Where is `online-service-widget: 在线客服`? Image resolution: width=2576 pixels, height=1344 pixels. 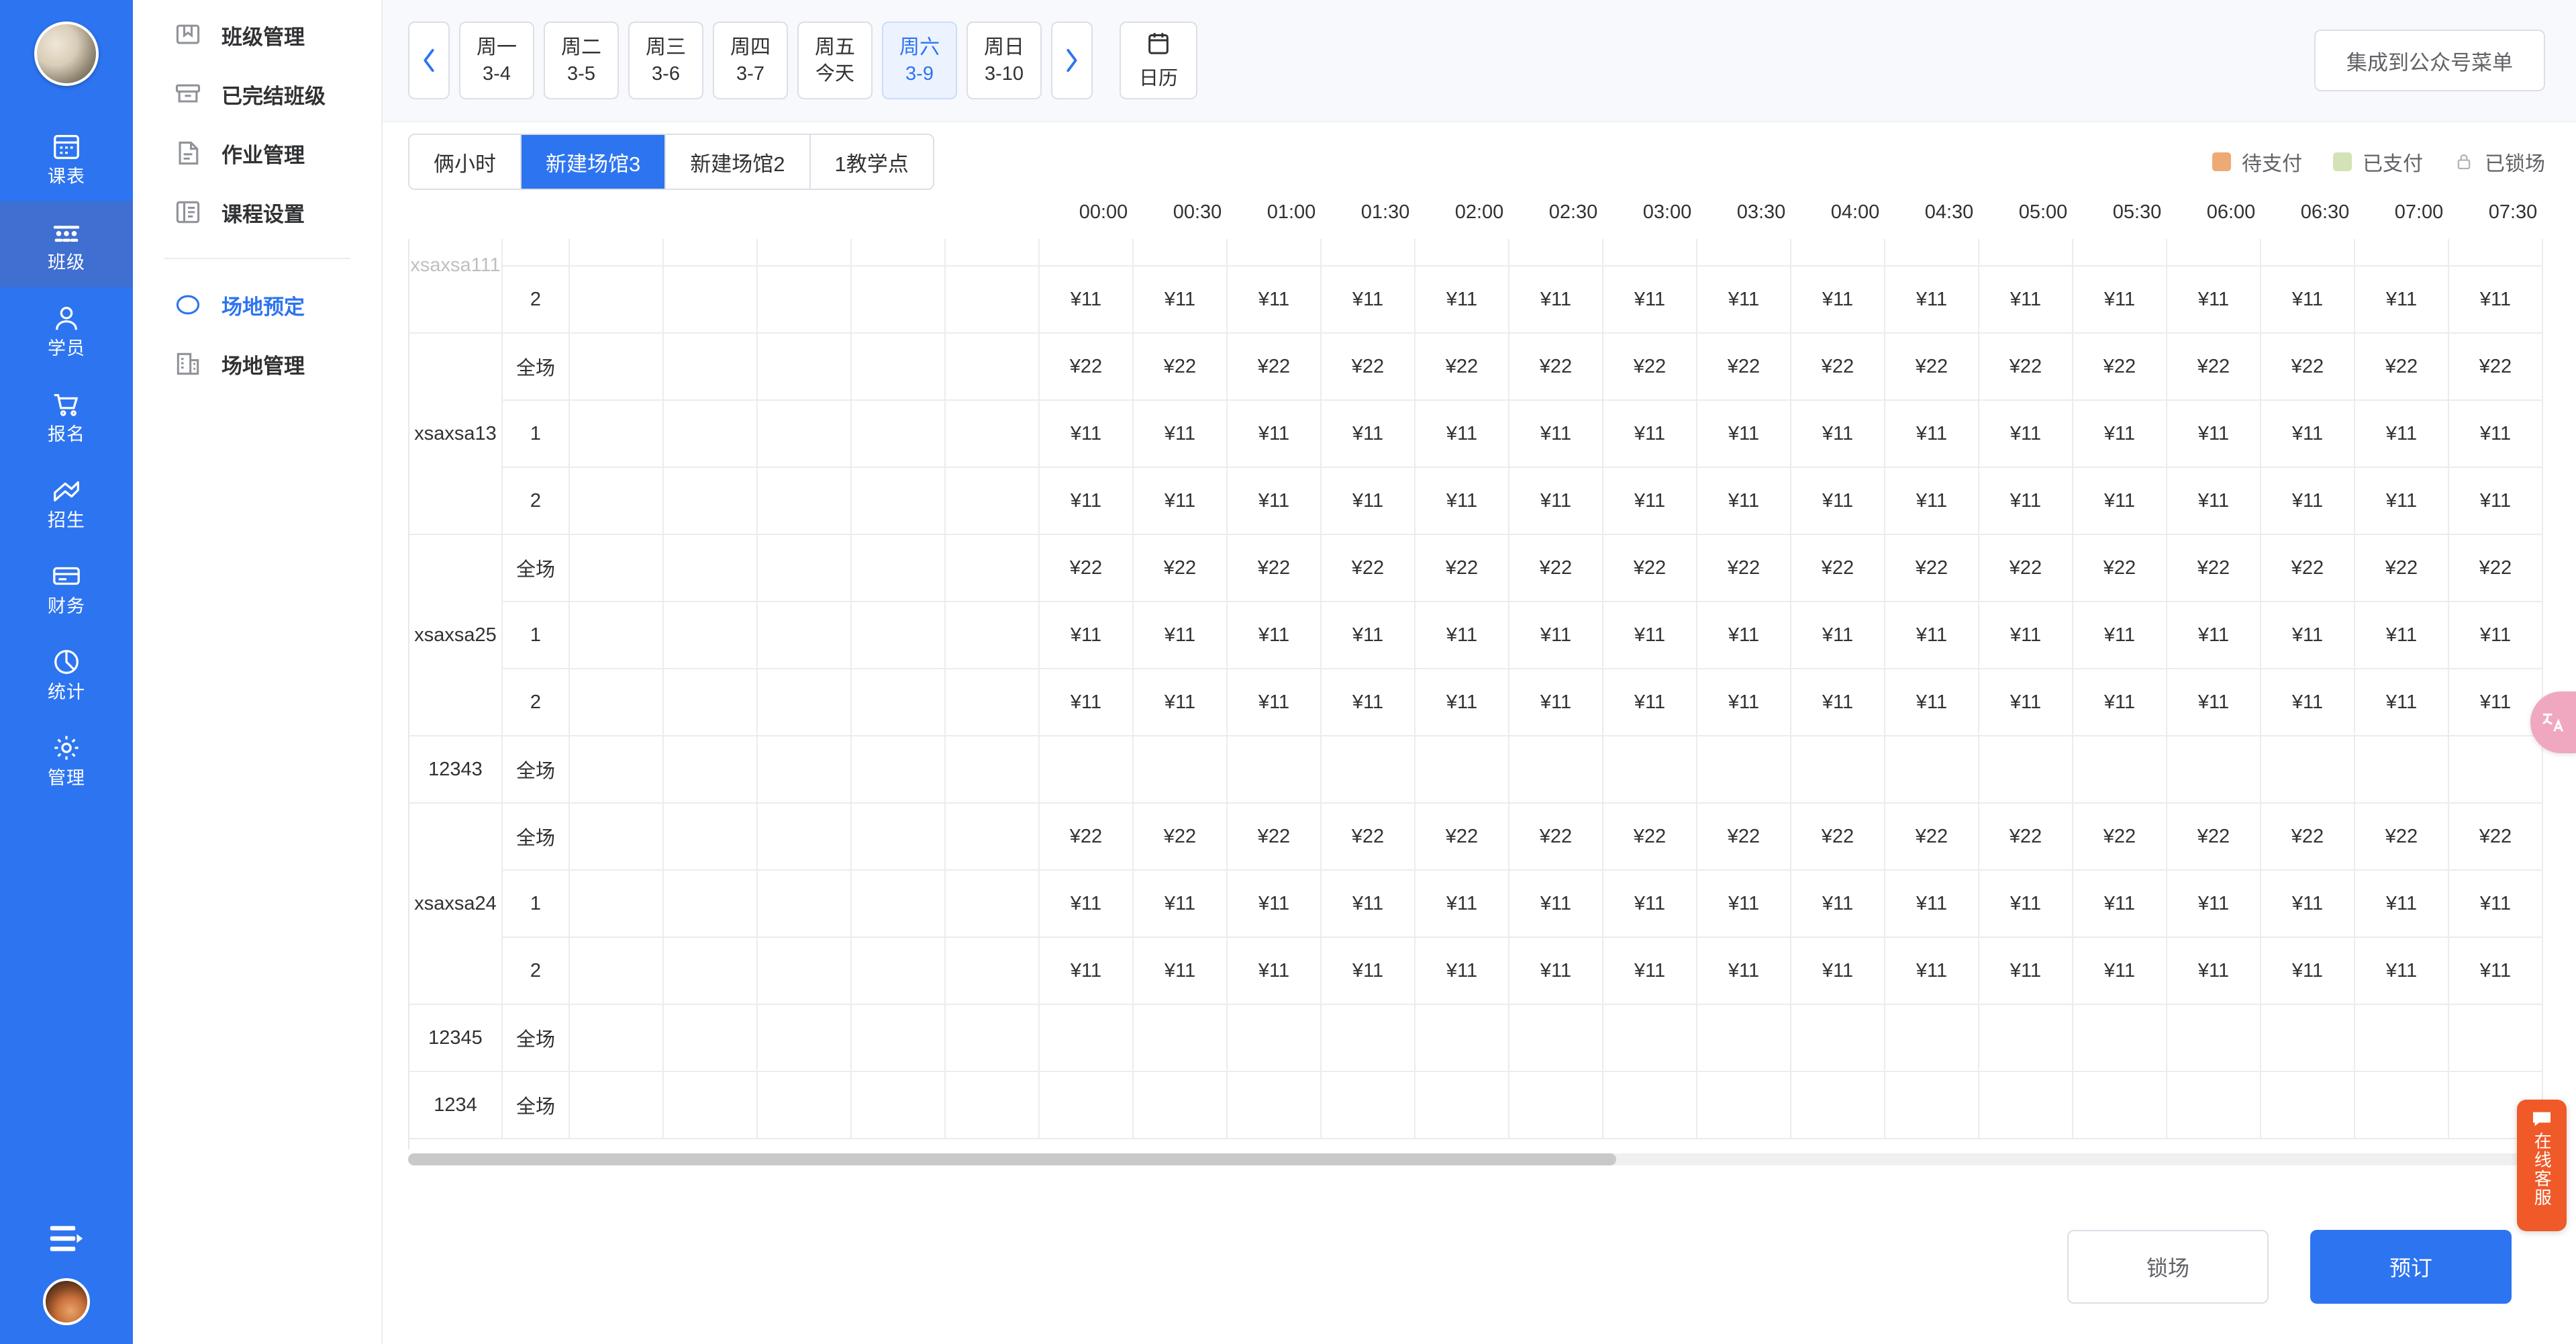
online-service-widget: 在线客服 is located at coordinates (2542, 1165).